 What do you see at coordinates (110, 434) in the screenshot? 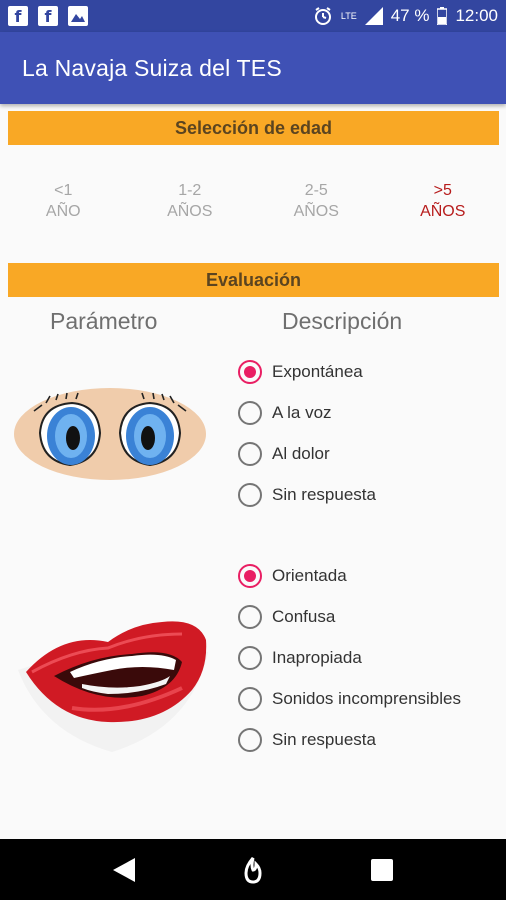
I see `eyes-icon` at bounding box center [110, 434].